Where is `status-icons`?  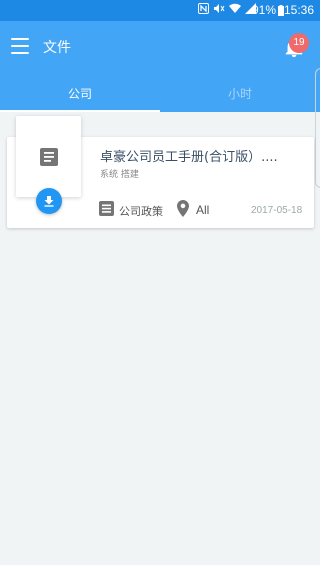
status-icons is located at coordinates (227, 8).